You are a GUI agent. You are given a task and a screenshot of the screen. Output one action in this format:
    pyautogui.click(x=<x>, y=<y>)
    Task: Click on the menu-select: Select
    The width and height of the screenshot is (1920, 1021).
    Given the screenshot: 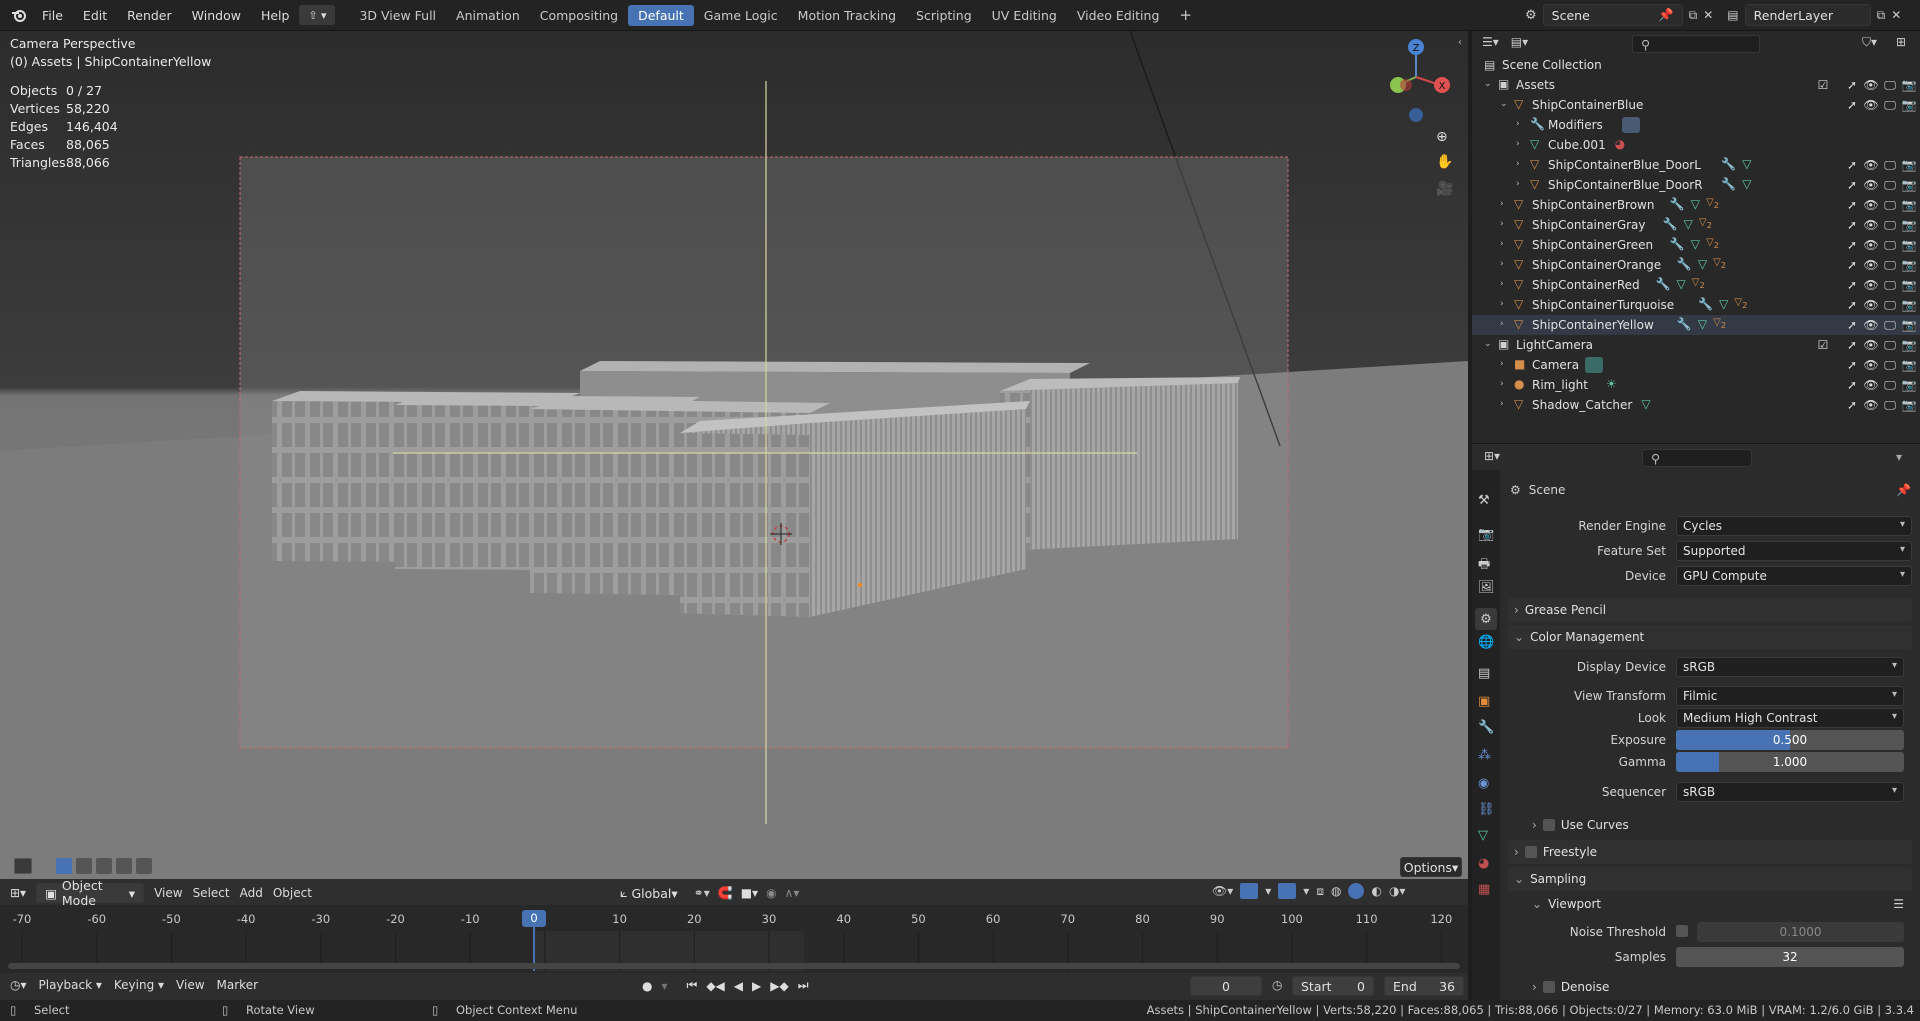 What is the action you would take?
    pyautogui.click(x=211, y=893)
    